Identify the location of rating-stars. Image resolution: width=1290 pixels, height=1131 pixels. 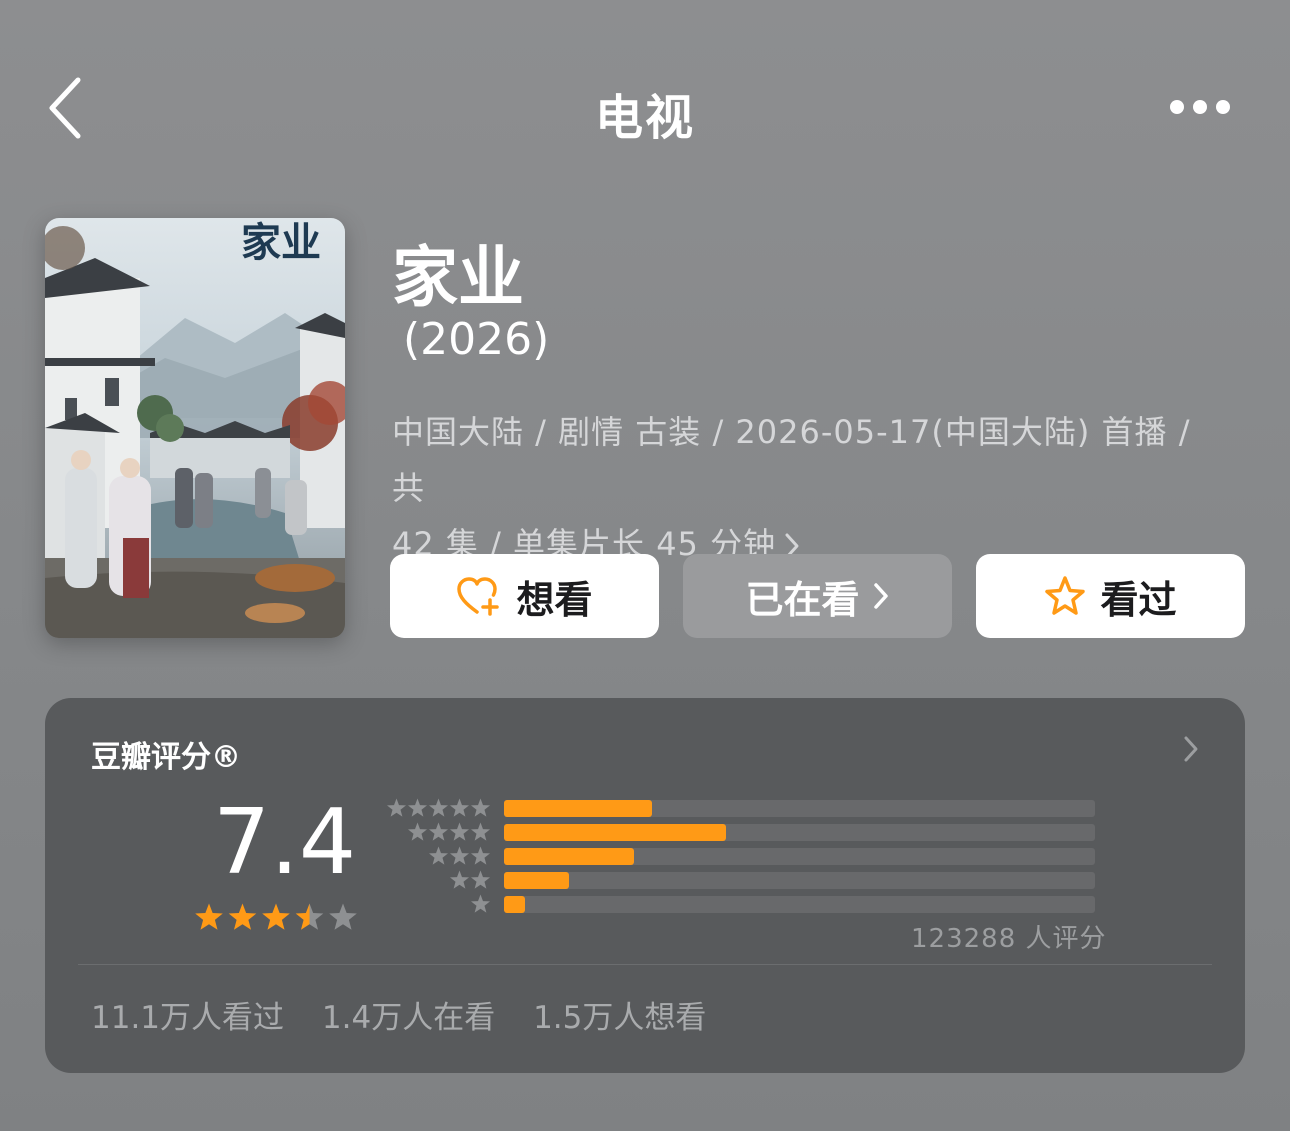
(276, 916).